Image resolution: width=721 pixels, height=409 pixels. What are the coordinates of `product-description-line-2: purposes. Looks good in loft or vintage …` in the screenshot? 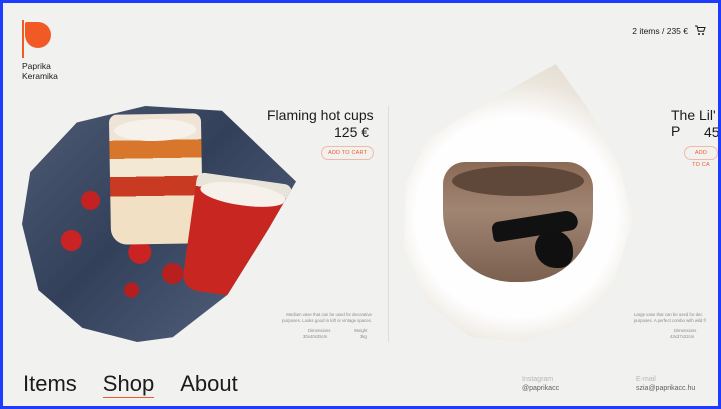 It's located at (327, 320).